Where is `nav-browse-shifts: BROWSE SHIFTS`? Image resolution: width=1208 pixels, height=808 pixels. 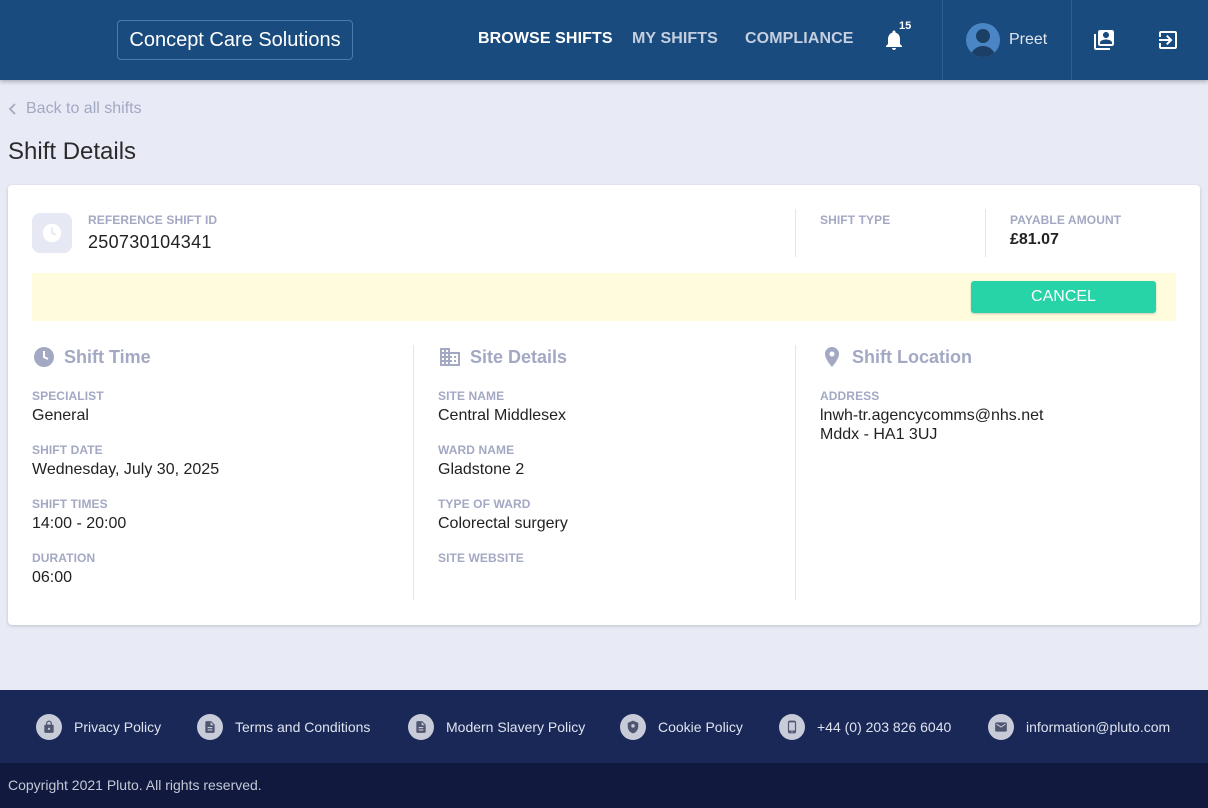 nav-browse-shifts: BROWSE SHIFTS is located at coordinates (545, 39).